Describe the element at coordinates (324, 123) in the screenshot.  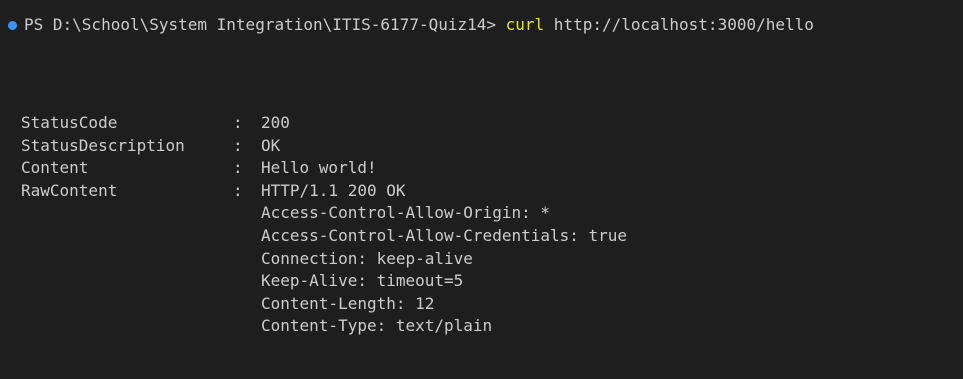
I see `output-row-status-code: StatusCode:200` at that location.